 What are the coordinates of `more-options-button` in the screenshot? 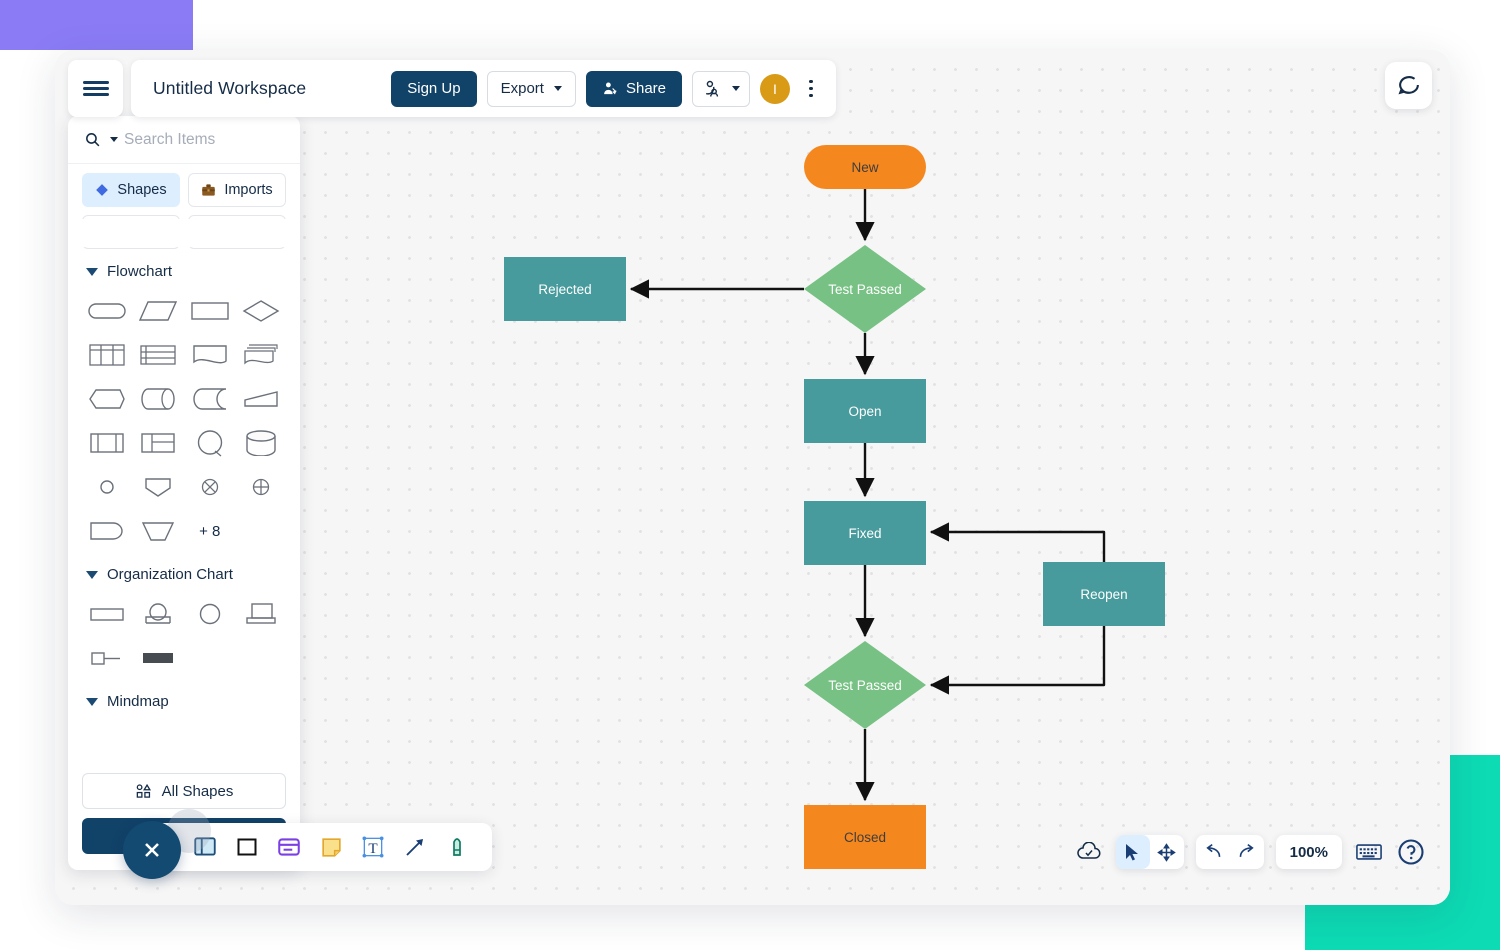 It's located at (811, 89).